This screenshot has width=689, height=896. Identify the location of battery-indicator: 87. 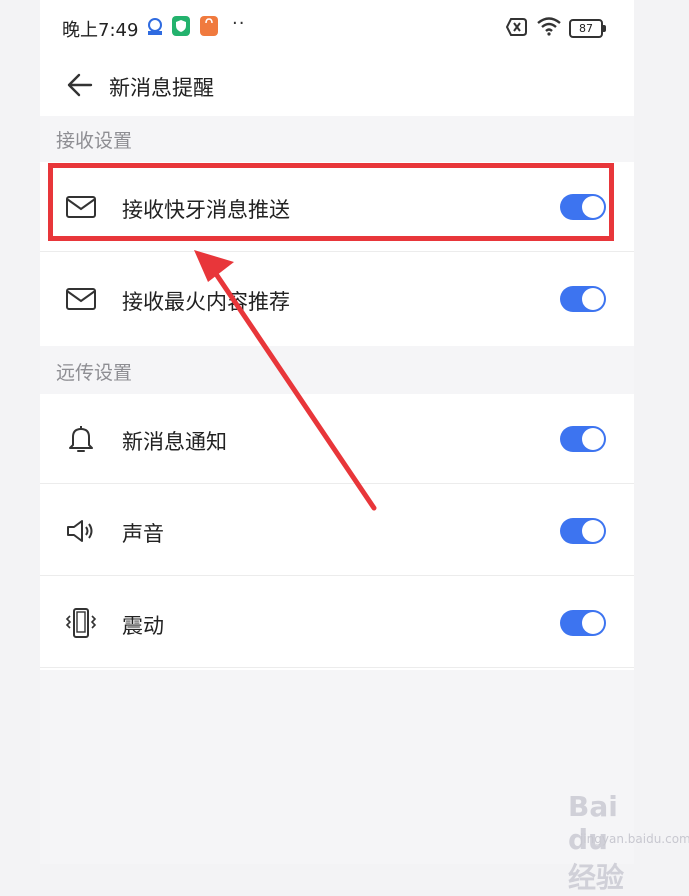
(587, 28).